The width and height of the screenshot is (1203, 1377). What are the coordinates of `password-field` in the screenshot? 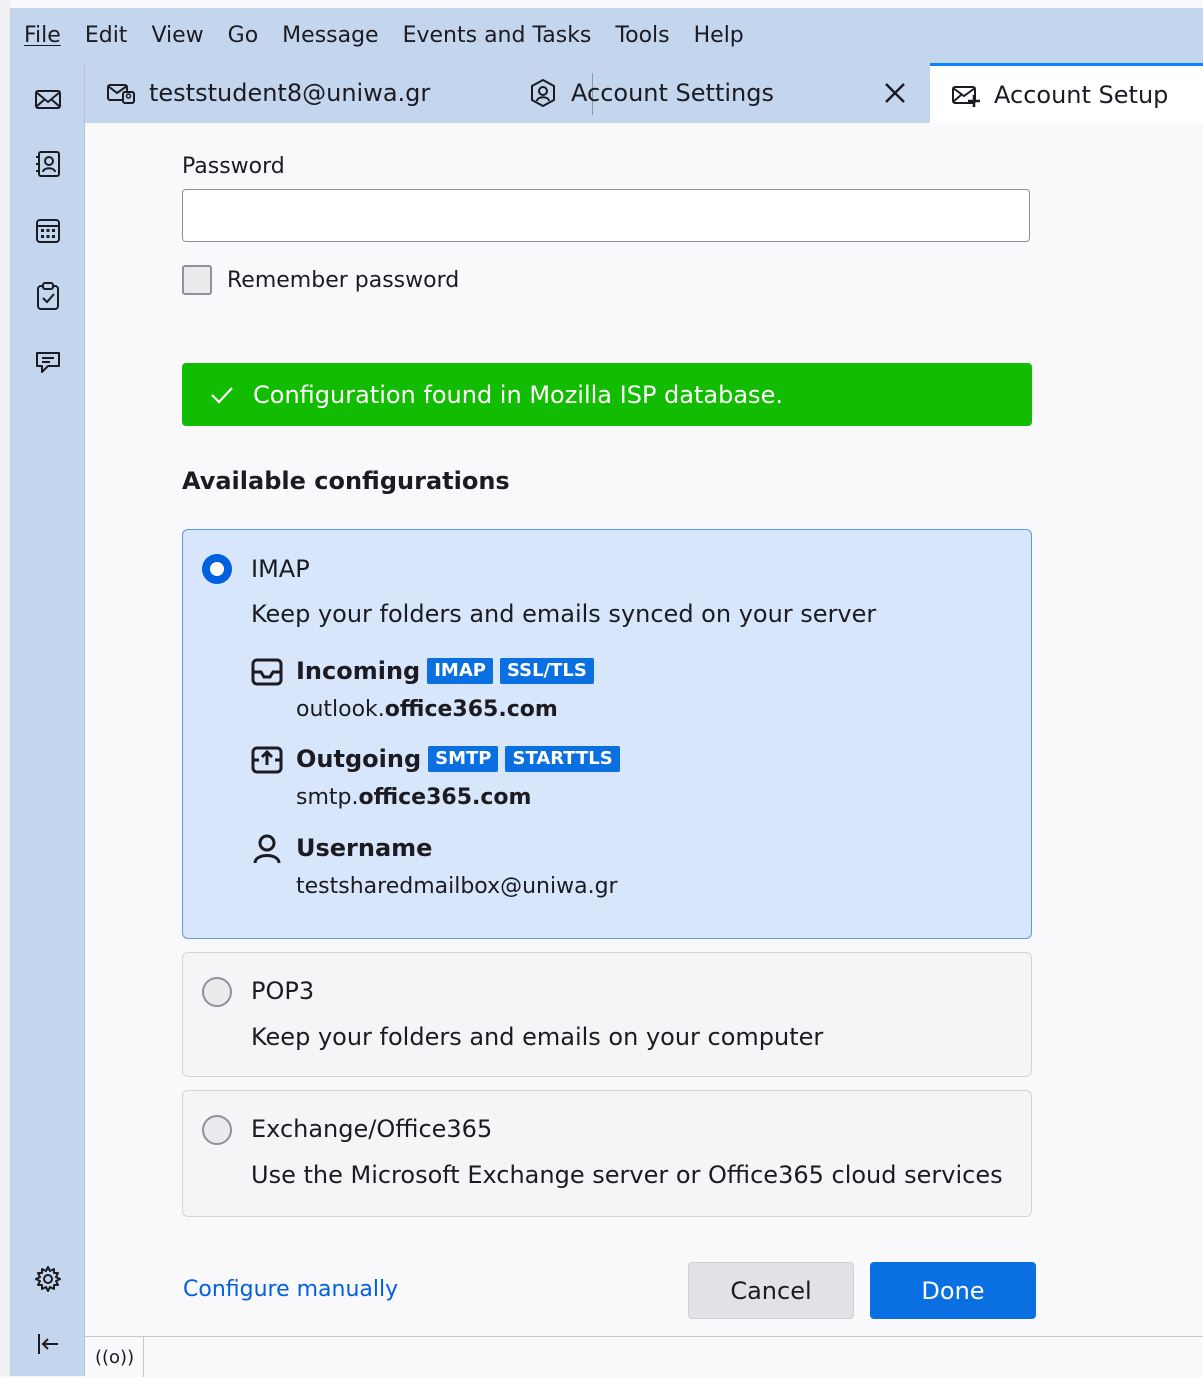 It's located at (606, 215).